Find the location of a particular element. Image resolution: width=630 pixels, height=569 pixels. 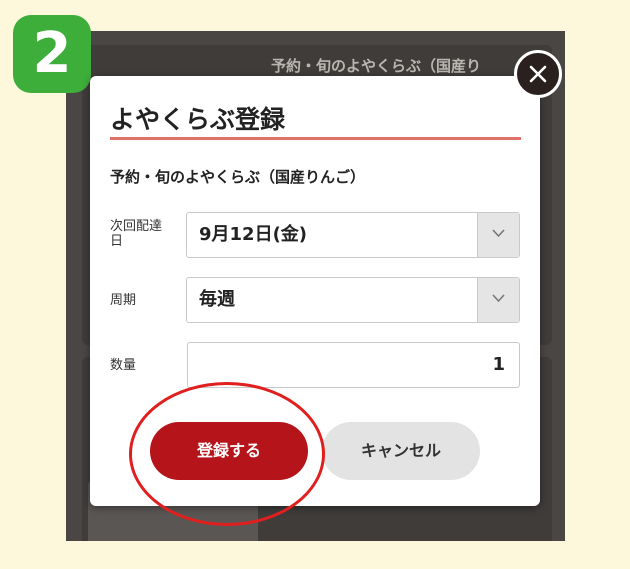

cancel-button: キャンセル is located at coordinates (401, 451).